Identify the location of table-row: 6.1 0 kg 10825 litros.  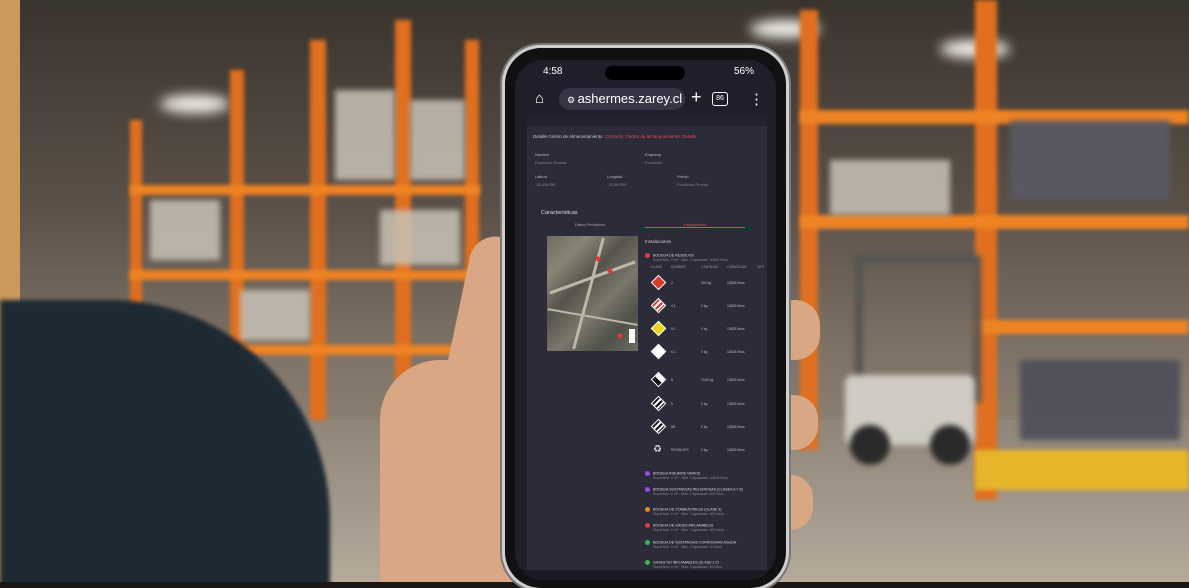
(708, 351).